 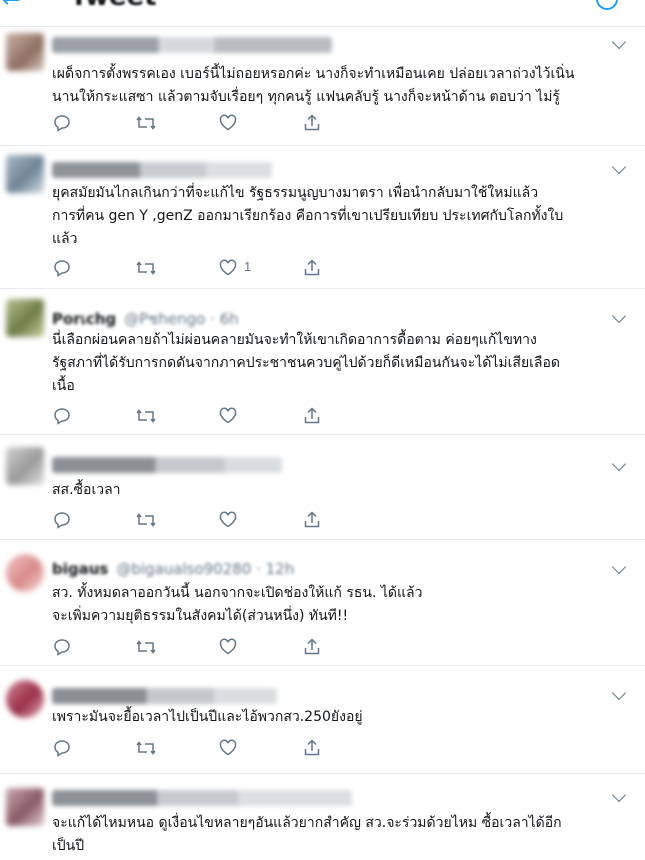 I want to click on tweet-text: สส.ซื้อเวลา, so click(x=86, y=490).